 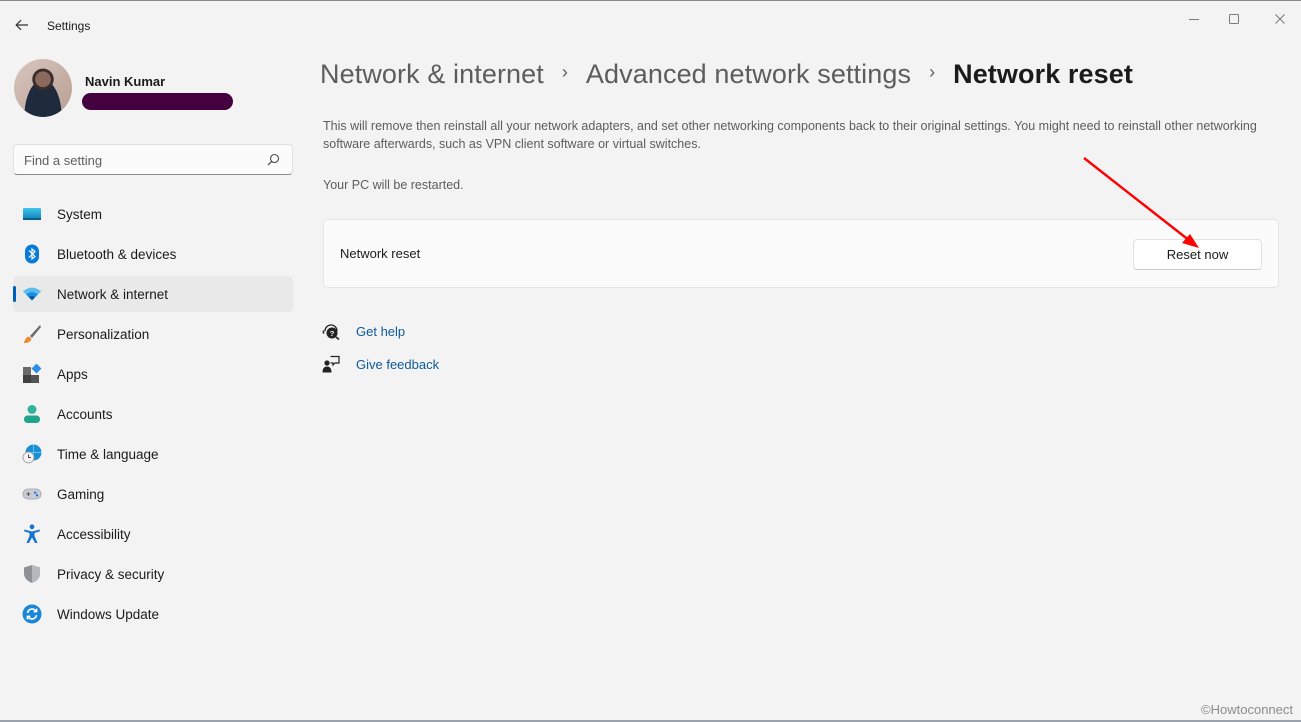 I want to click on sidebar-item-label: Personalization, so click(x=103, y=334).